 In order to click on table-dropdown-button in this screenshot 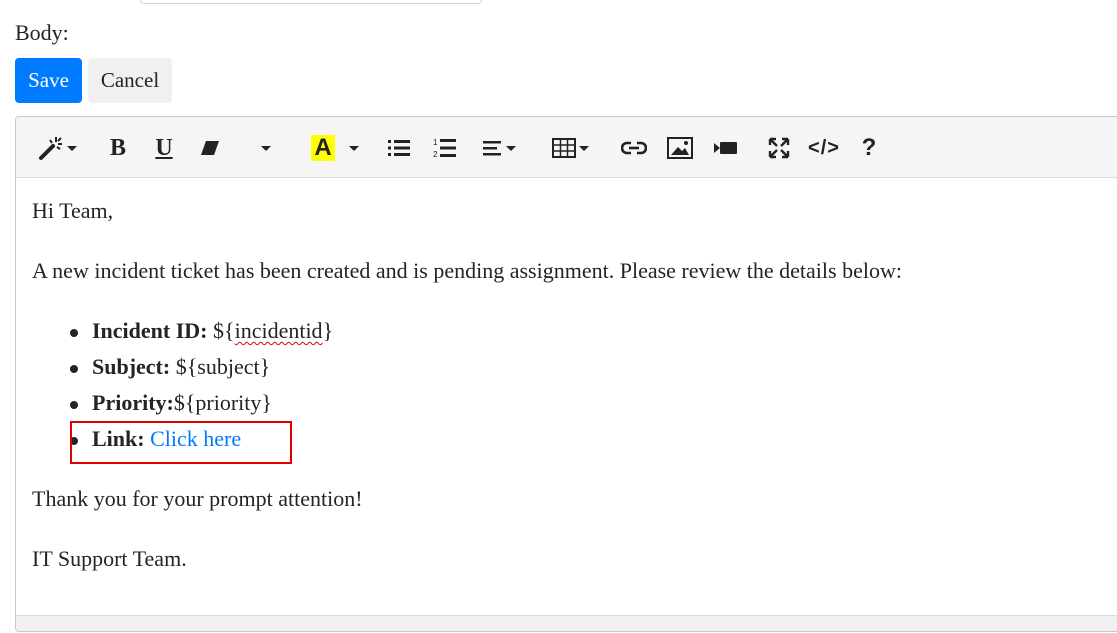, I will do `click(570, 148)`.